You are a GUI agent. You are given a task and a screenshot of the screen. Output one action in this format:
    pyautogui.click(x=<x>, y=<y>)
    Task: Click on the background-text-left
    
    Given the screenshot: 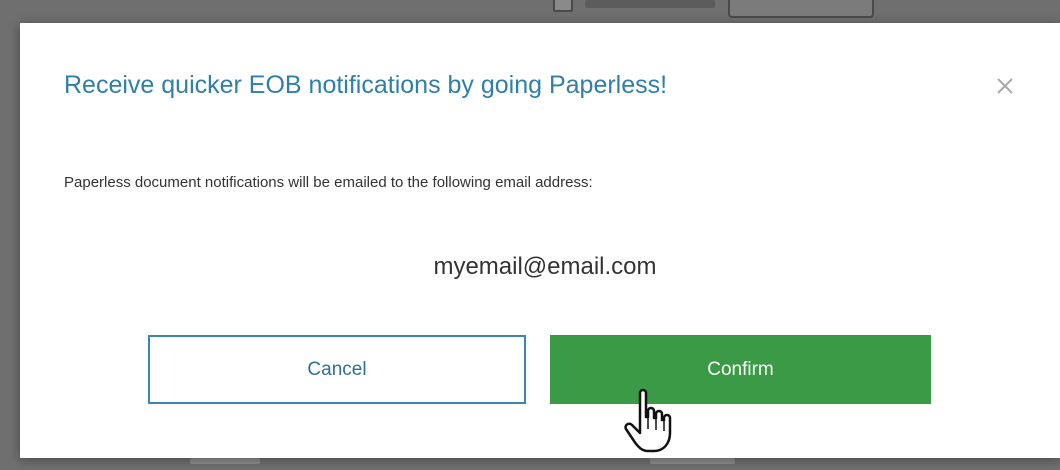 What is the action you would take?
    pyautogui.click(x=225, y=461)
    